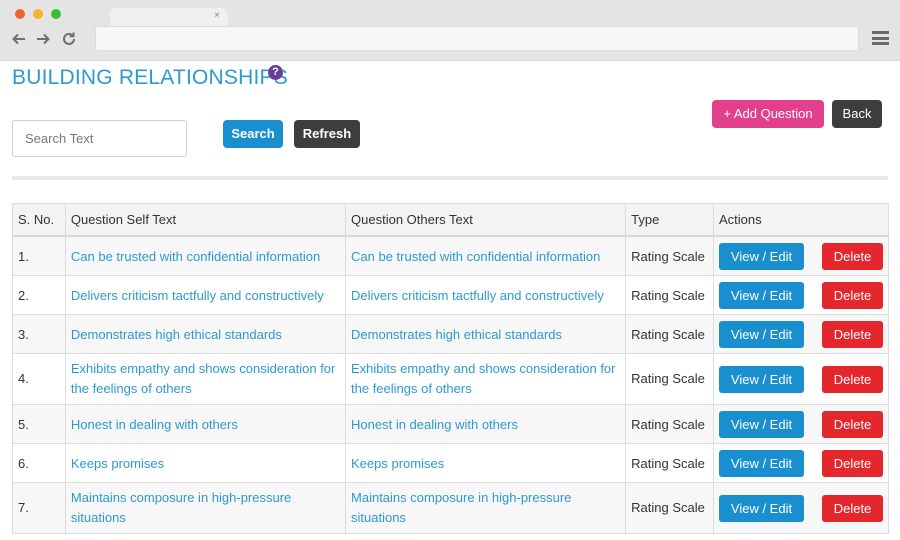 The width and height of the screenshot is (900, 540). I want to click on minimize-window-button, so click(38, 14).